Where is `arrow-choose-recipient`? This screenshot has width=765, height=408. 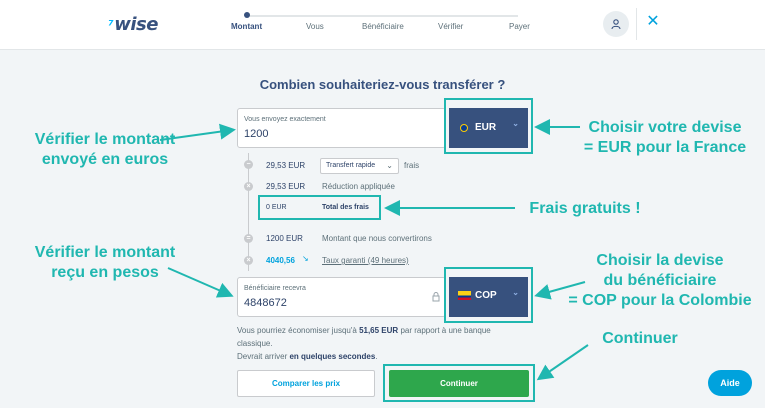 arrow-choose-recipient is located at coordinates (560, 290).